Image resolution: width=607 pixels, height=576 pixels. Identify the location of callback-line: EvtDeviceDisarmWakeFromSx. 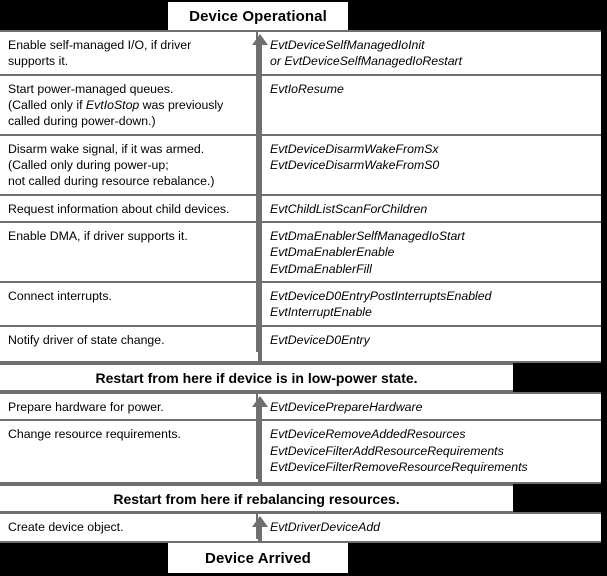
(354, 148).